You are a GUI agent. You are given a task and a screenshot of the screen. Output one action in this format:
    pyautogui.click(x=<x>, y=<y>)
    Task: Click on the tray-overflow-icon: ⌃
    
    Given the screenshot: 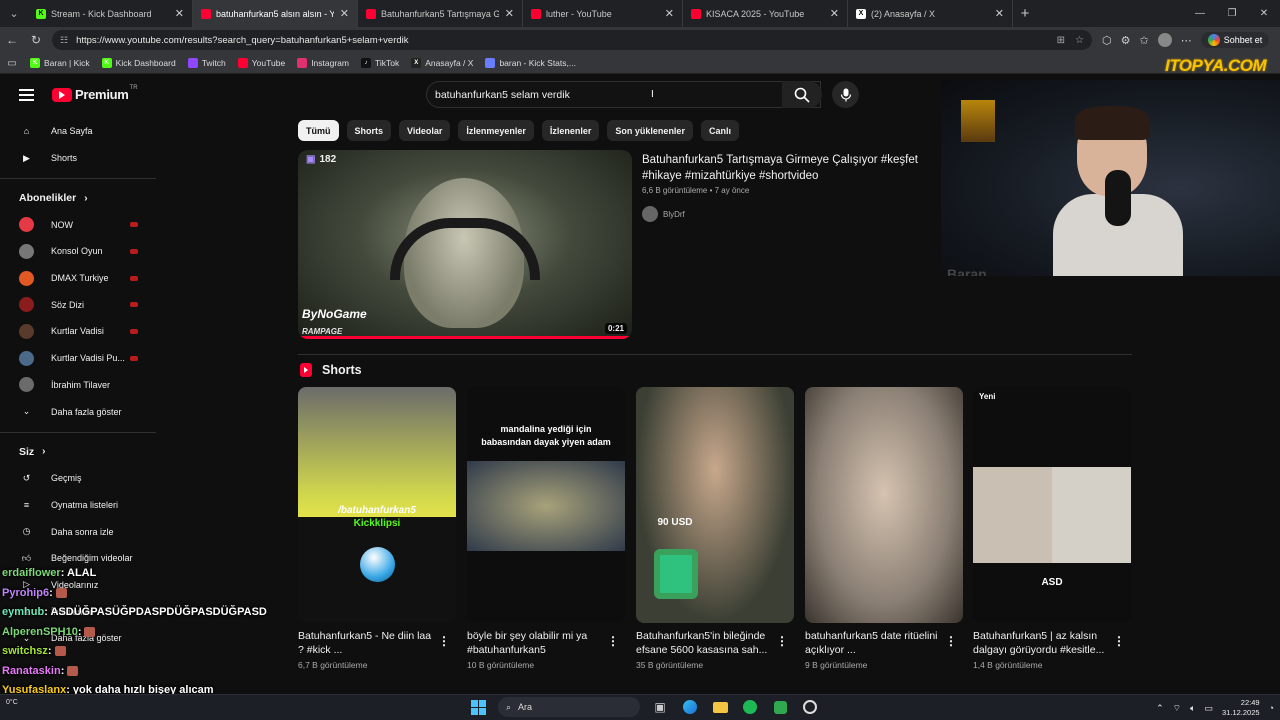 What is the action you would take?
    pyautogui.click(x=1160, y=708)
    